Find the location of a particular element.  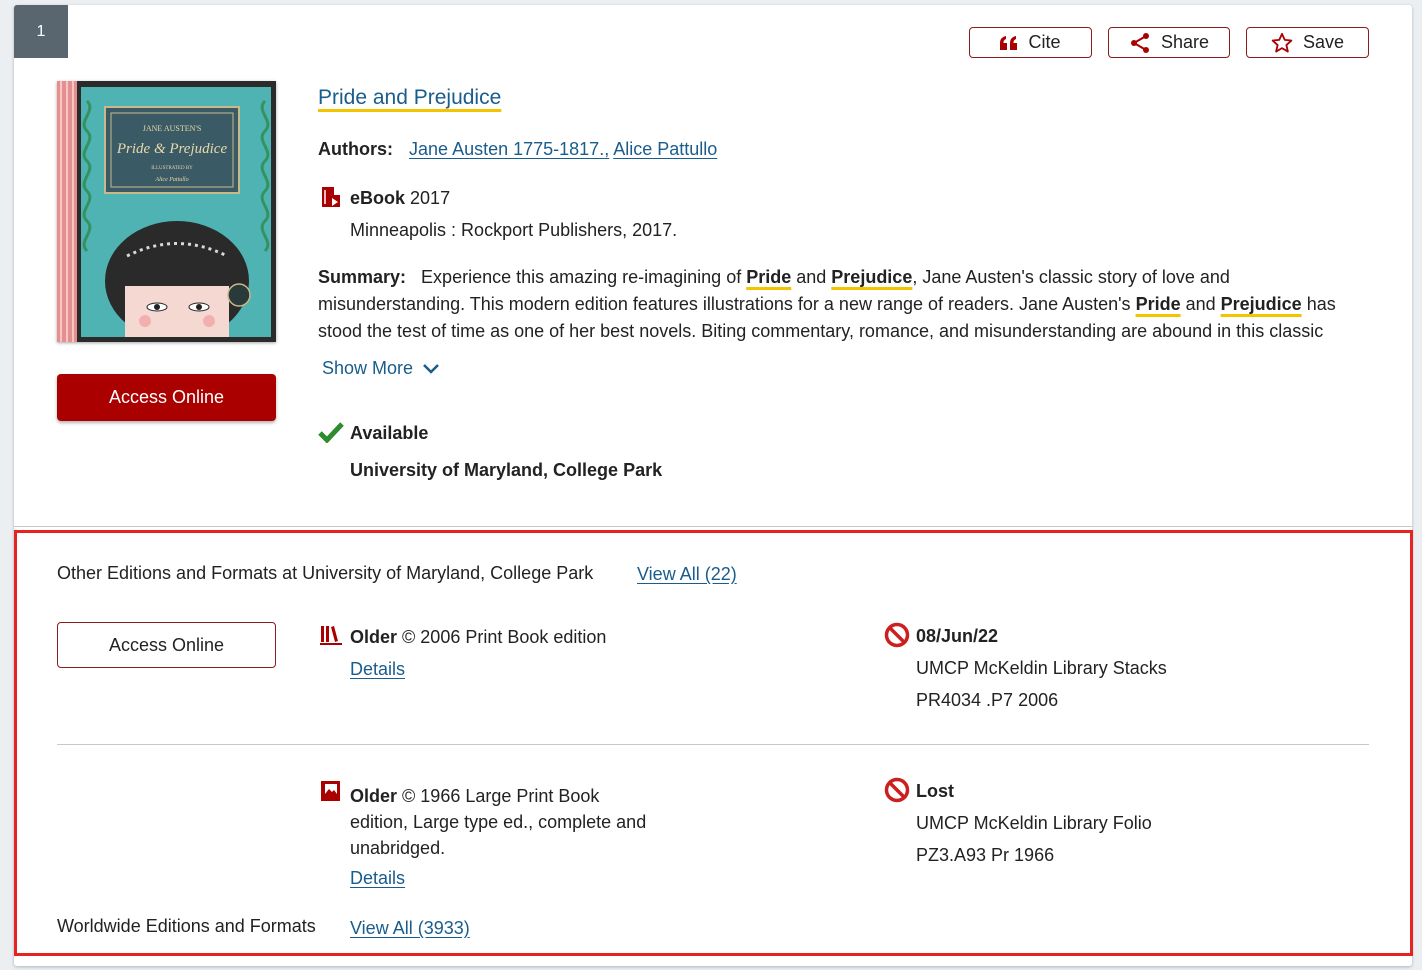

quote-icon is located at coordinates (1009, 42).